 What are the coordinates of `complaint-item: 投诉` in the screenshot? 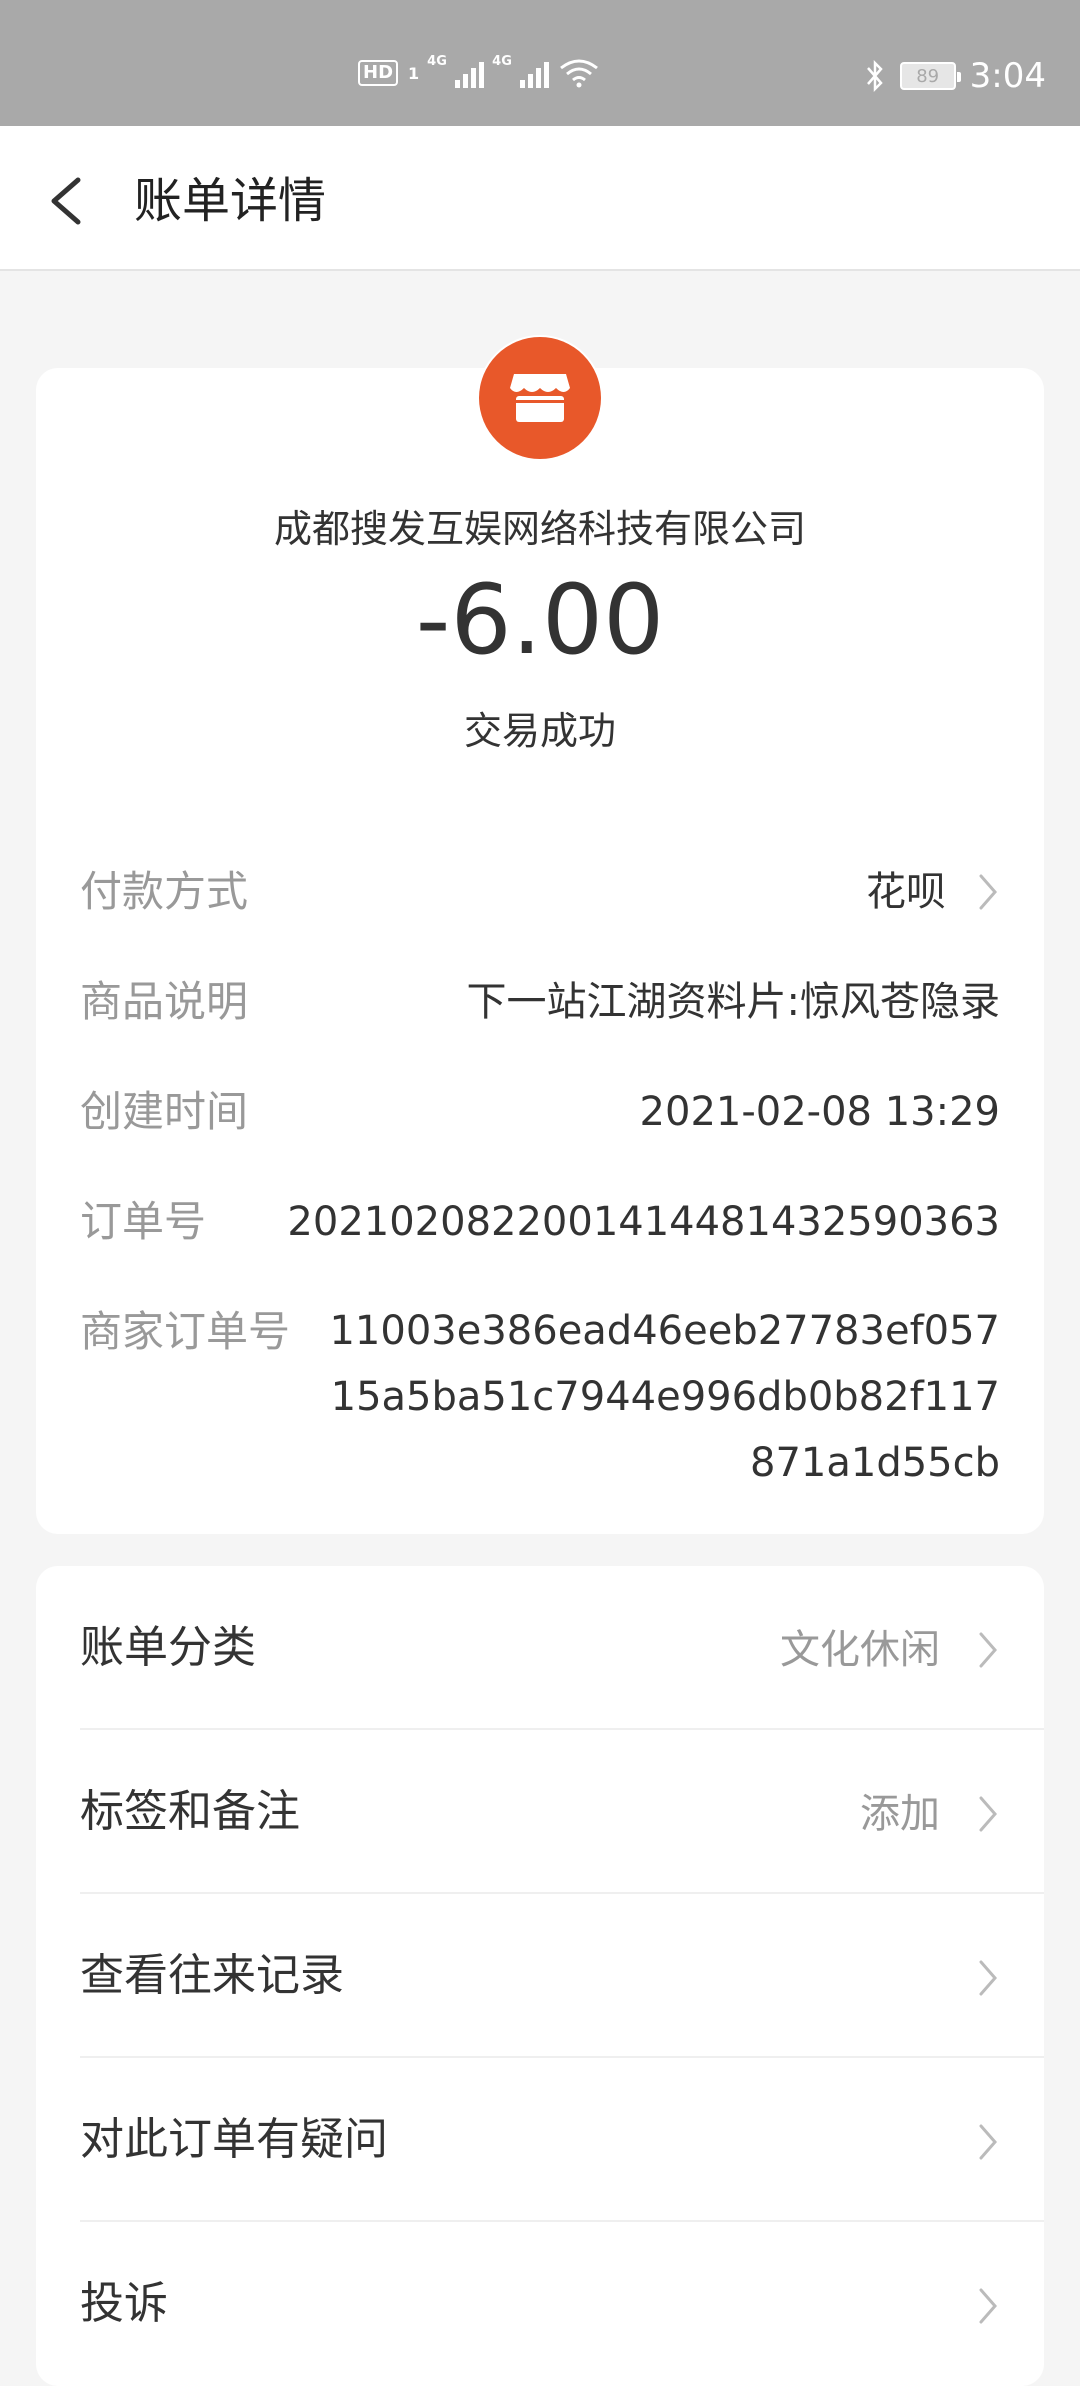 It's located at (562, 2304).